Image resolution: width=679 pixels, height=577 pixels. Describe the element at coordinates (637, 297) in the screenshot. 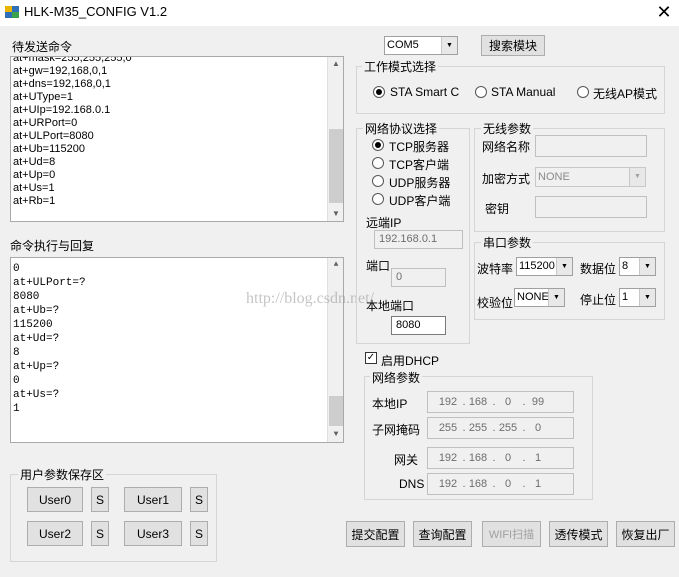

I see `stopbits-select: 1 ▼` at that location.